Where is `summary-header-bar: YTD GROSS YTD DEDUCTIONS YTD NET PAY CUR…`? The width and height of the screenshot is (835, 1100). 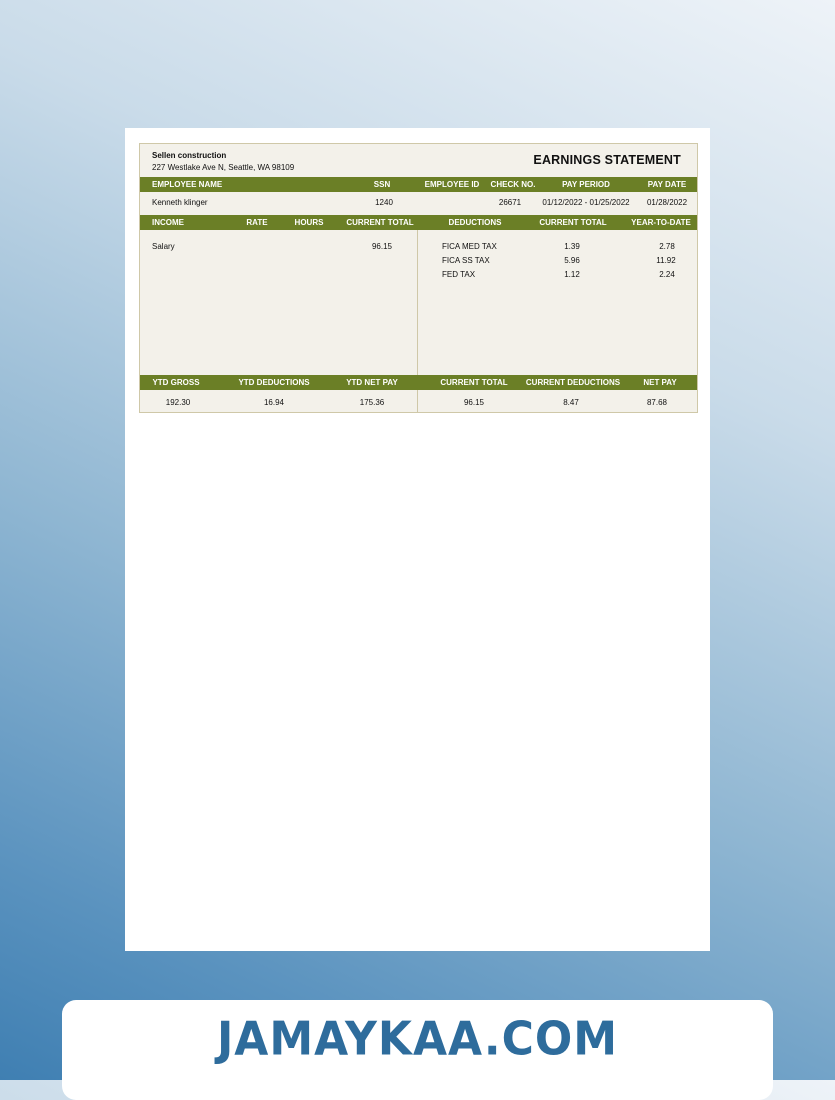
summary-header-bar: YTD GROSS YTD DEDUCTIONS YTD NET PAY CUR… is located at coordinates (418, 382).